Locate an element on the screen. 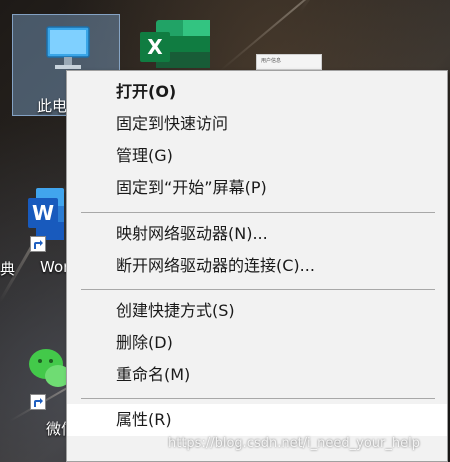  menu-item-delete: 删除(D) is located at coordinates (257, 343).